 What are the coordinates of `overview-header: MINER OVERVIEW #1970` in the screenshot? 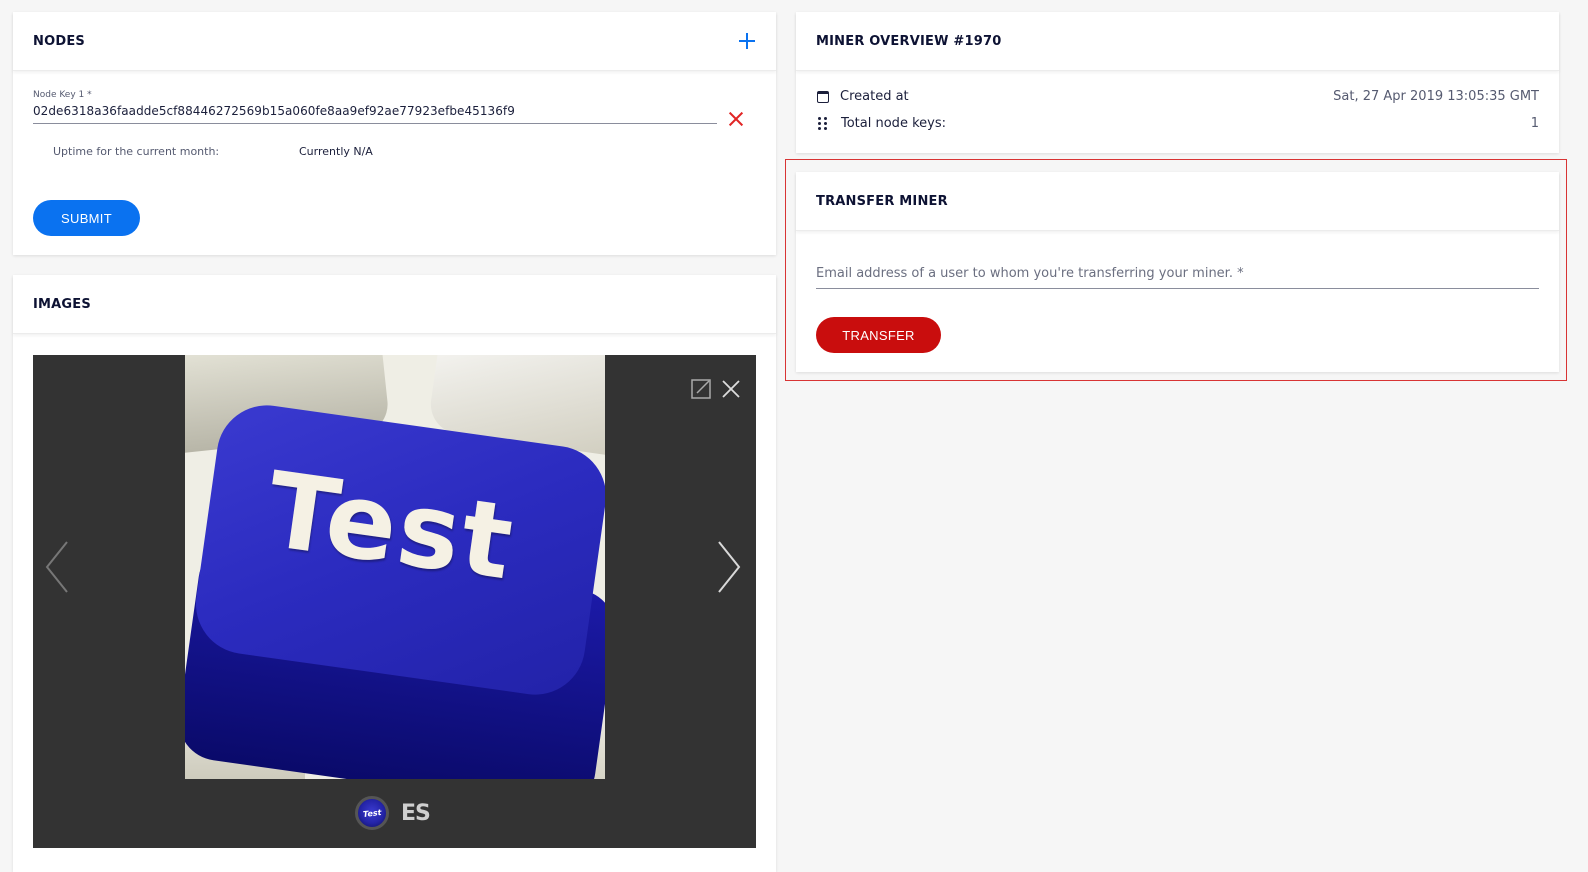 It's located at (1177, 41).